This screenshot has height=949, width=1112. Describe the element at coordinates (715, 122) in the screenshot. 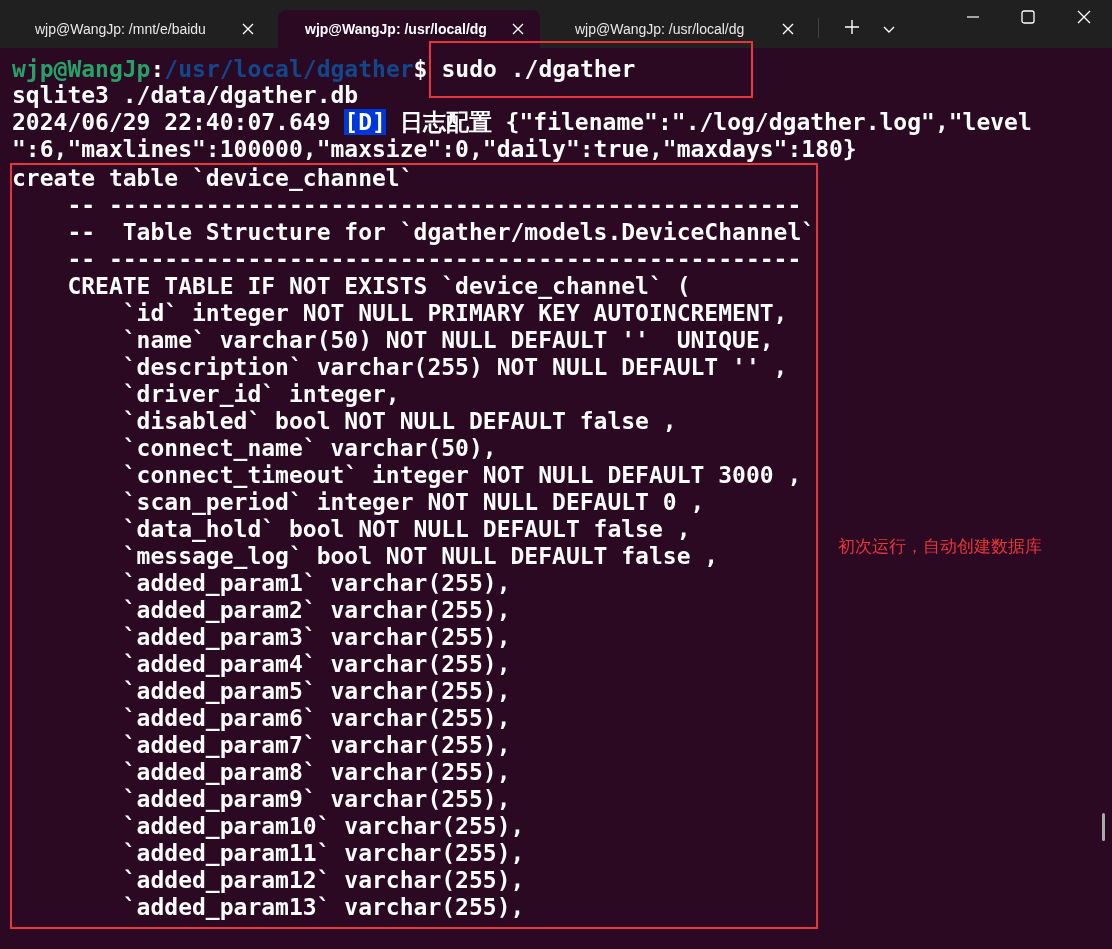

I see `log-message: 日志配置 {"filename":"./log/dgather.log","level` at that location.